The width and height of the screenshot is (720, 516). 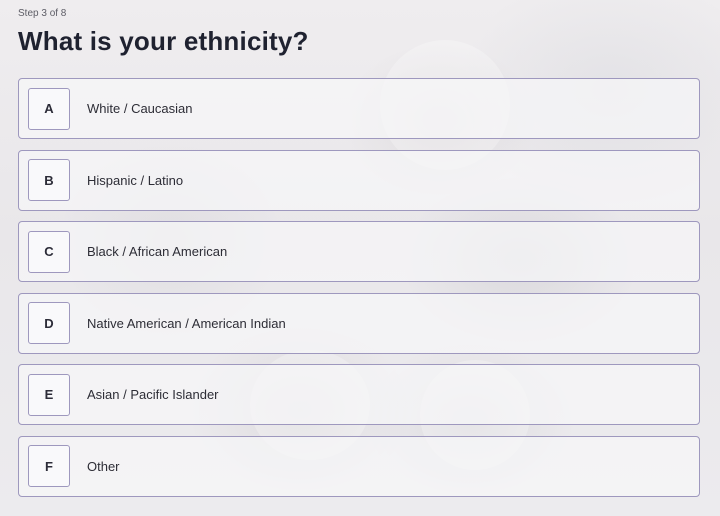 What do you see at coordinates (359, 323) in the screenshot?
I see `option-native-american: D Native American / American Indian` at bounding box center [359, 323].